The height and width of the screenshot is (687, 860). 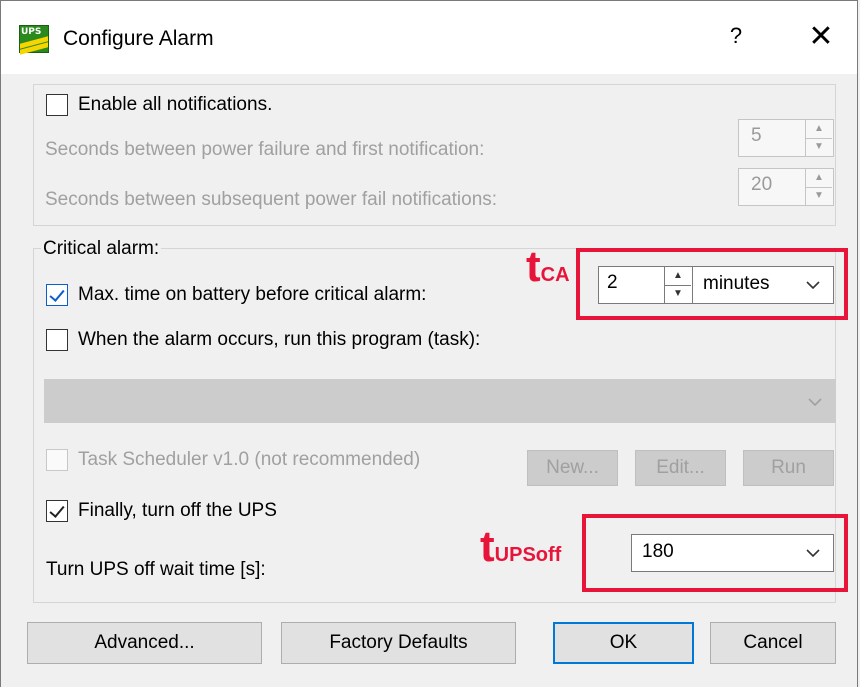 What do you see at coordinates (555, 275) in the screenshot?
I see `tca-sub: CA` at bounding box center [555, 275].